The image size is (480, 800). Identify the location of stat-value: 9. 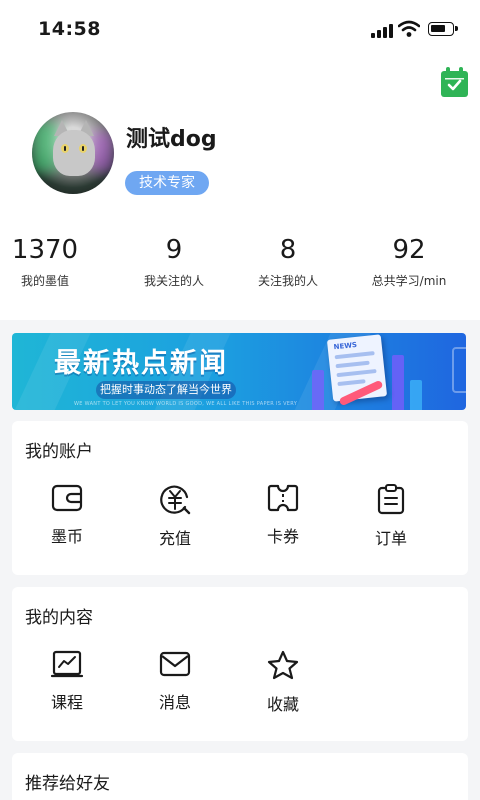
(174, 250).